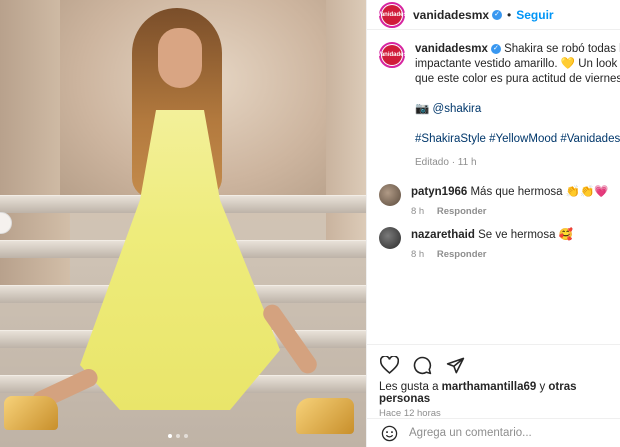 The width and height of the screenshot is (620, 447). Describe the element at coordinates (389, 365) in the screenshot. I see `heart-icon` at that location.